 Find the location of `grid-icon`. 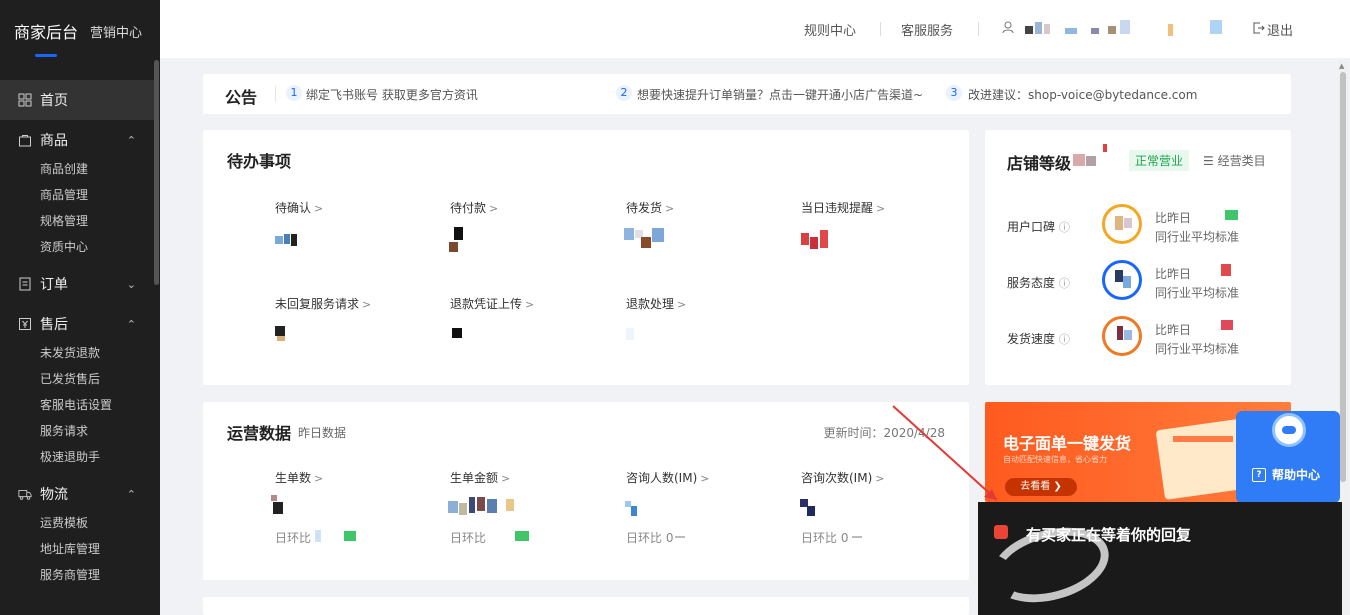

grid-icon is located at coordinates (25, 100).